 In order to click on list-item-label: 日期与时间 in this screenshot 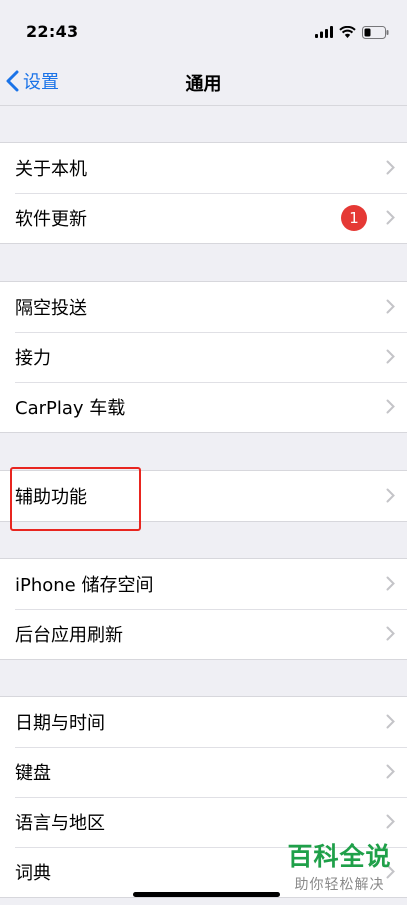, I will do `click(60, 723)`.